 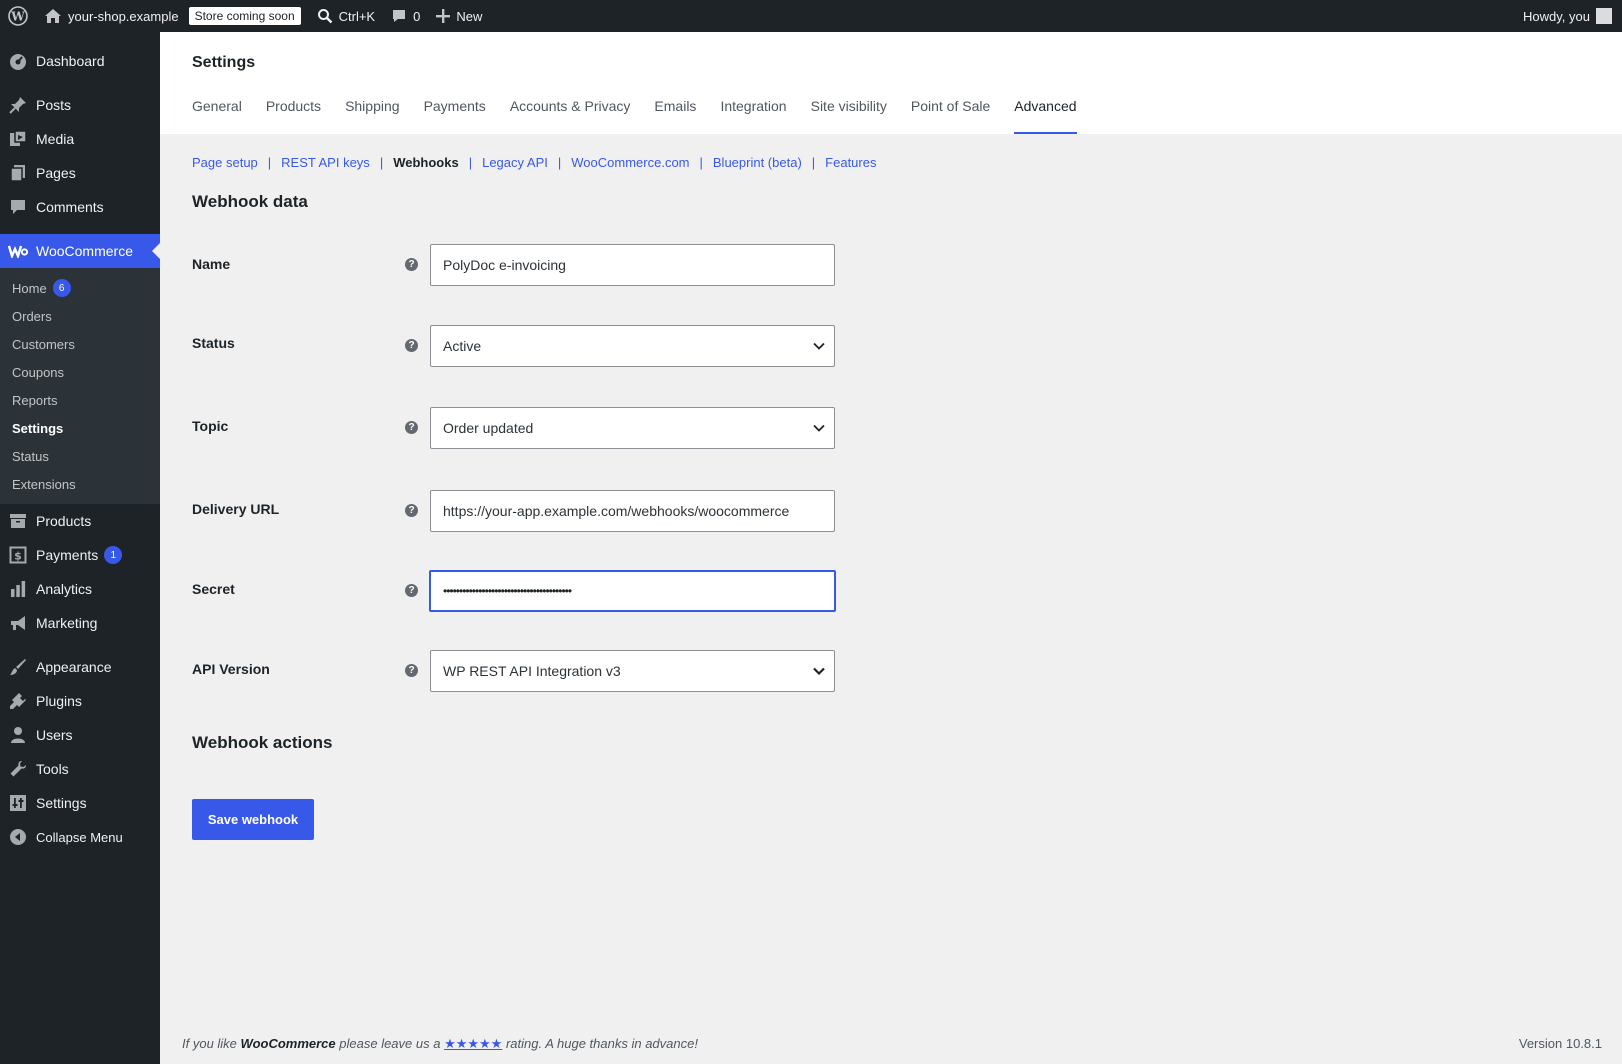 I want to click on tab-products: Products, so click(x=293, y=116).